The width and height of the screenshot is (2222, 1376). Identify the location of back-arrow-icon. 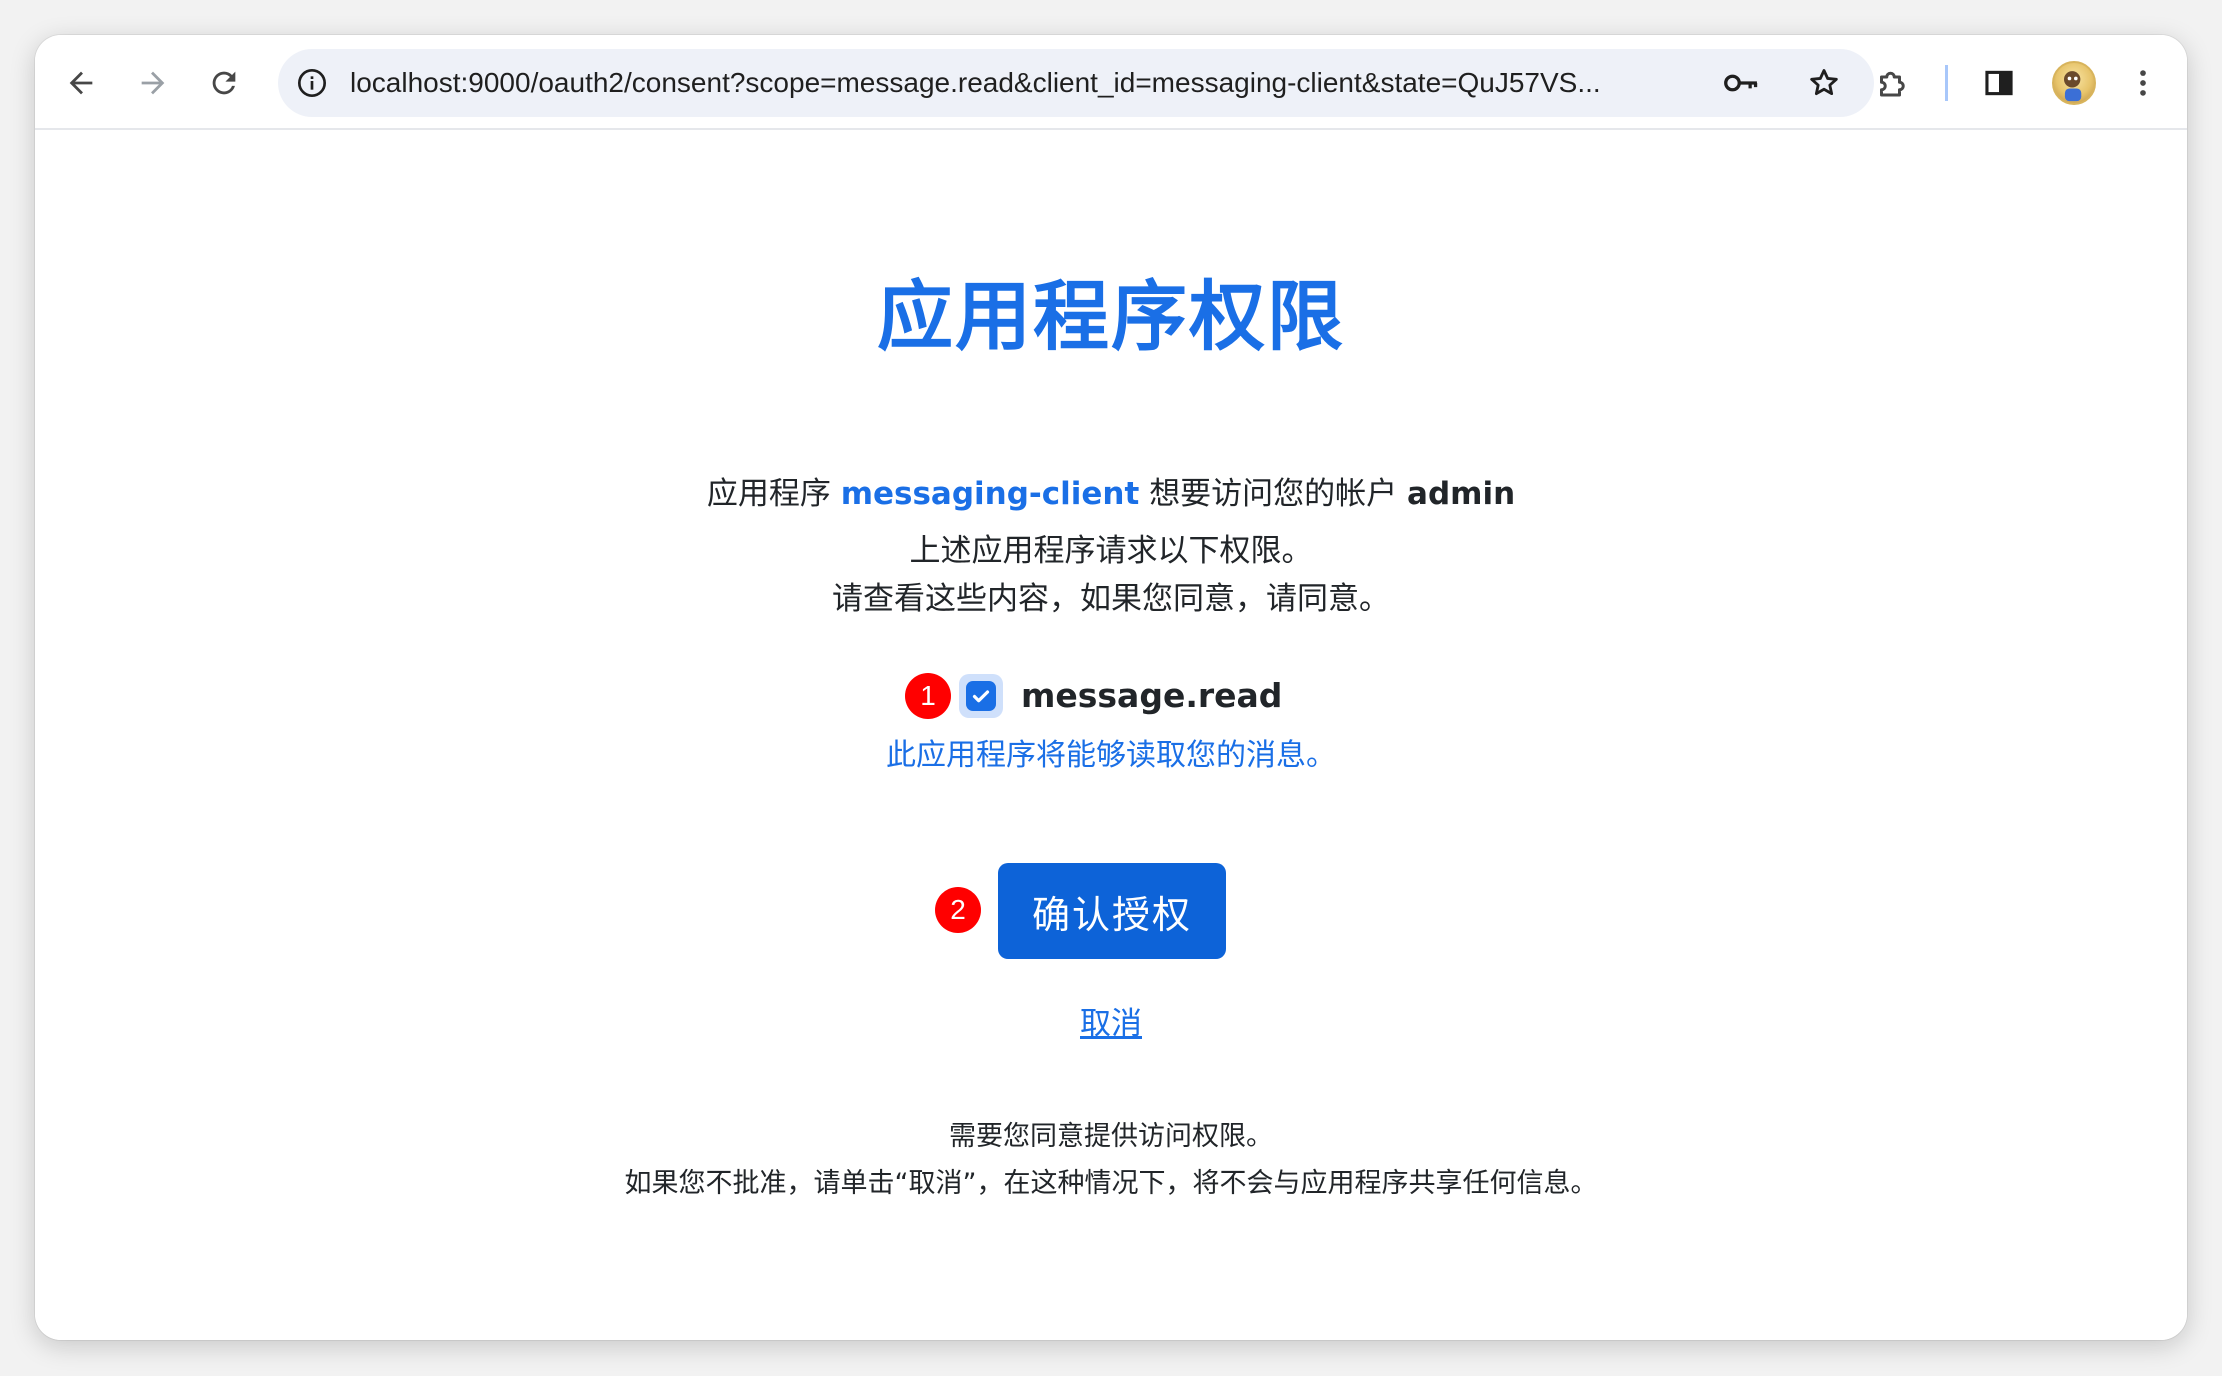
(81, 83).